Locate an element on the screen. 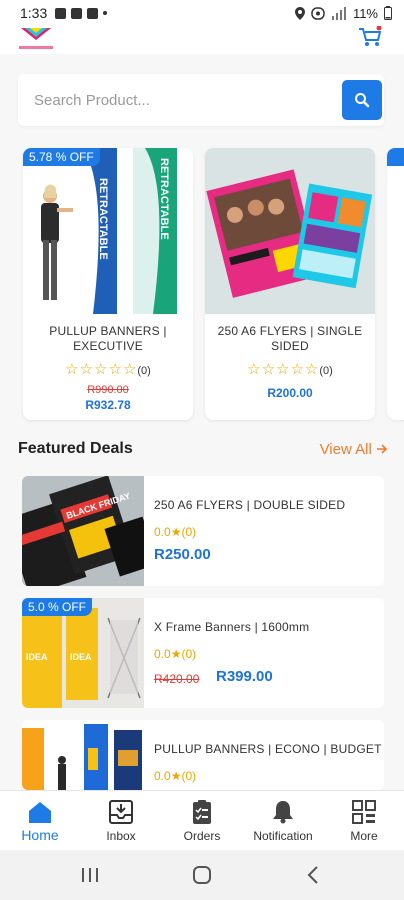 Image resolution: width=404 pixels, height=900 pixels. status-icons-right: 11% is located at coordinates (343, 13).